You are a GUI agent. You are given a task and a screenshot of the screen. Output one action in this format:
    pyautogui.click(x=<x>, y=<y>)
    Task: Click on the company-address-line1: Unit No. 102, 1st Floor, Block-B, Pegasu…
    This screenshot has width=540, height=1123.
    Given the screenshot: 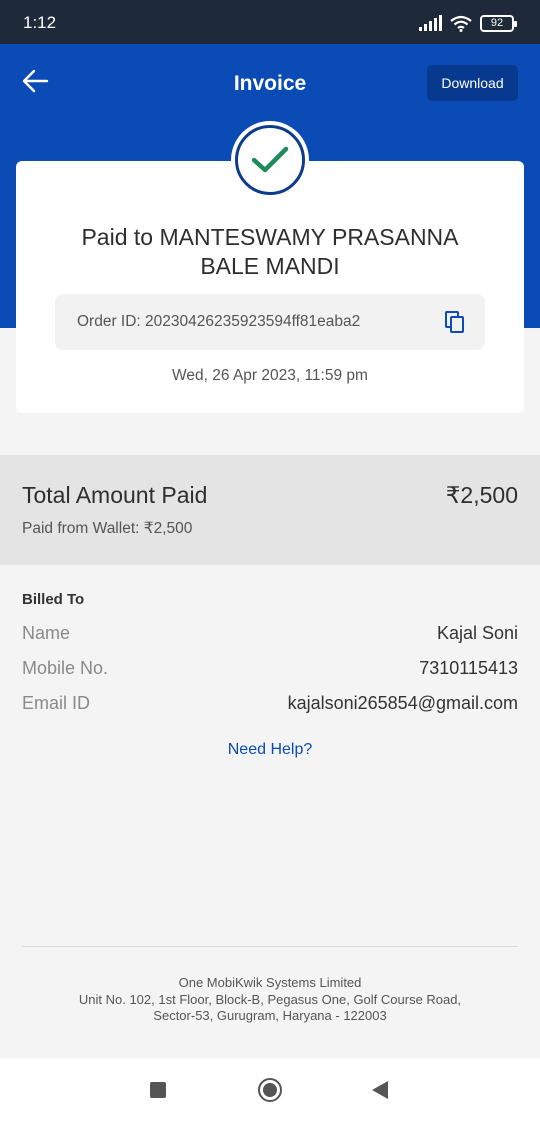 What is the action you would take?
    pyautogui.click(x=270, y=999)
    